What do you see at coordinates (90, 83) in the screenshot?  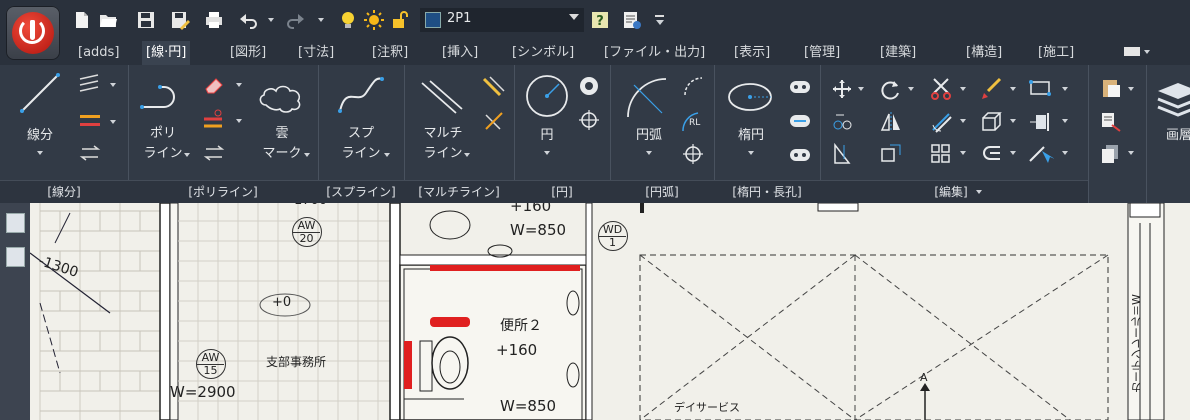 I see `multiple-lines-icon` at bounding box center [90, 83].